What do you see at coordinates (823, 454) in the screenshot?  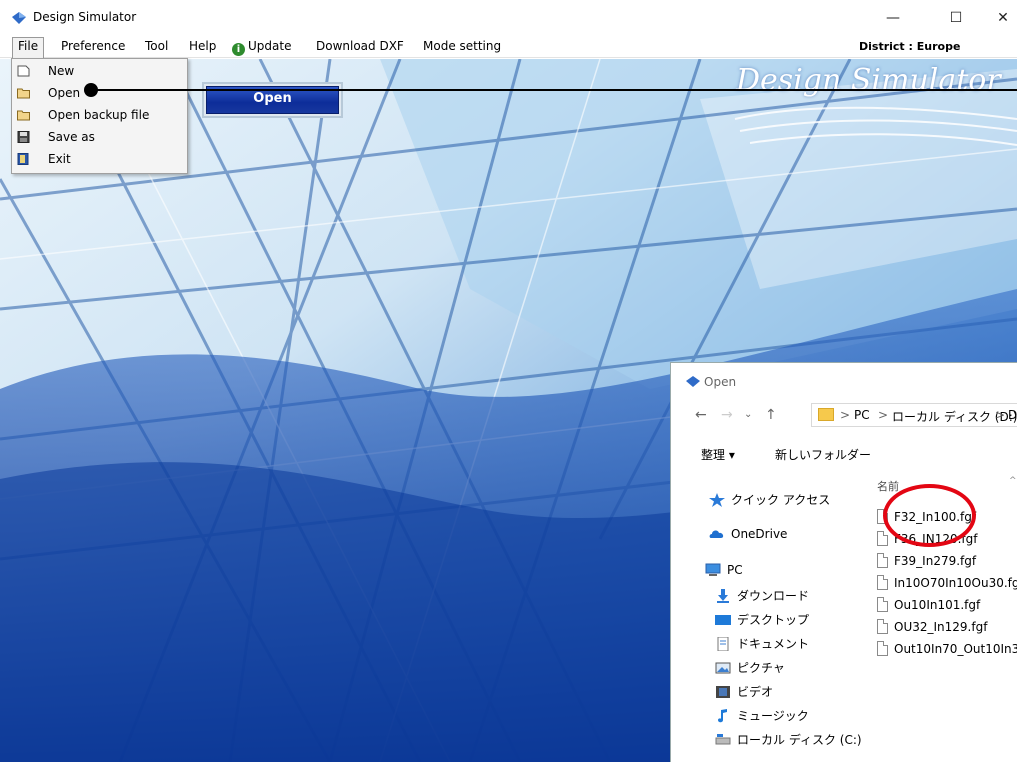 I see `new-folder-button: 新しいフォルダー` at bounding box center [823, 454].